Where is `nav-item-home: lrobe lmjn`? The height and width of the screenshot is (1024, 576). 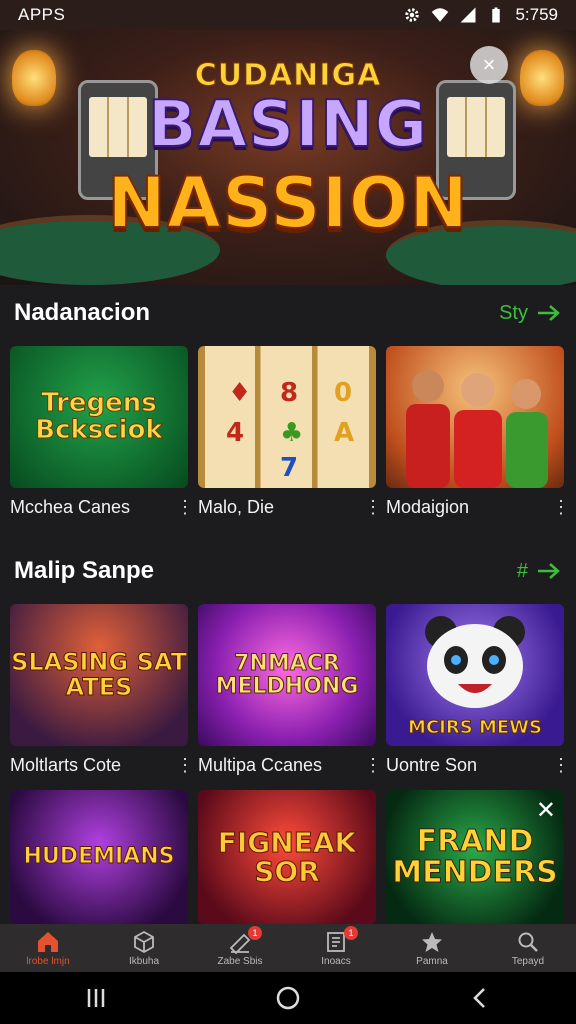
nav-item-home: lrobe lmjn is located at coordinates (48, 948).